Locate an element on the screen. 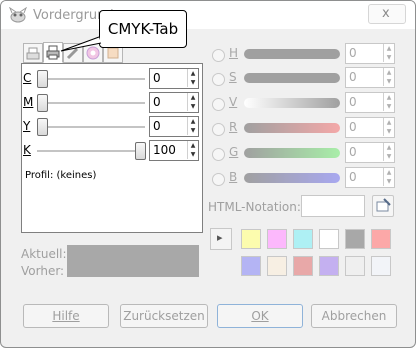 The width and height of the screenshot is (416, 348). m-value: 0 is located at coordinates (157, 102).